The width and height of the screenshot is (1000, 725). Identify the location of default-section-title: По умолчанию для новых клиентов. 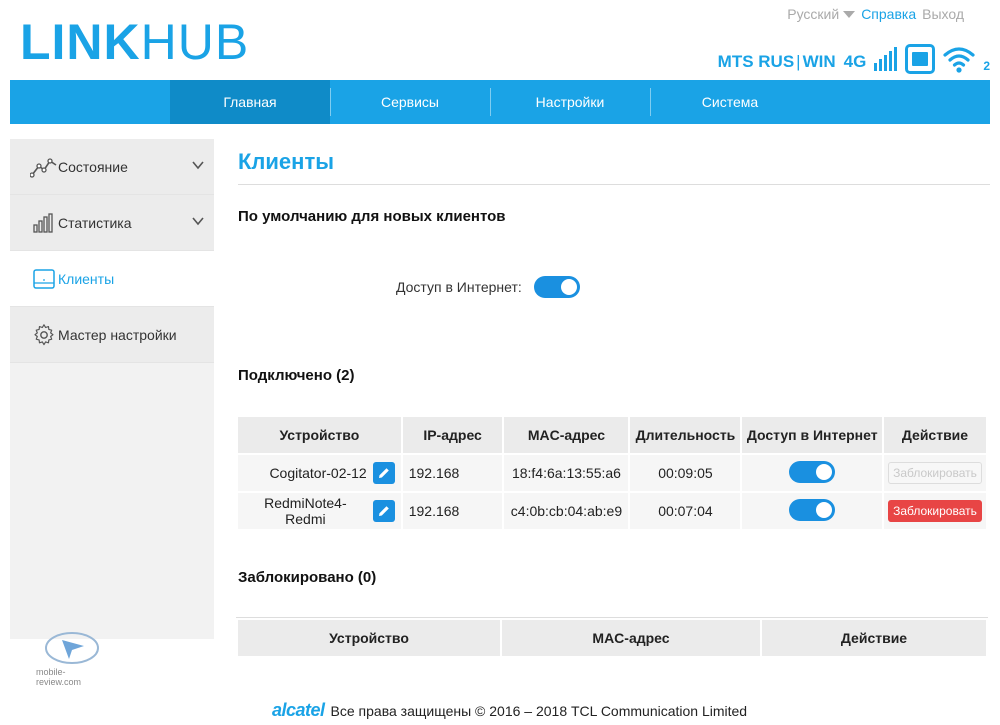
(372, 216).